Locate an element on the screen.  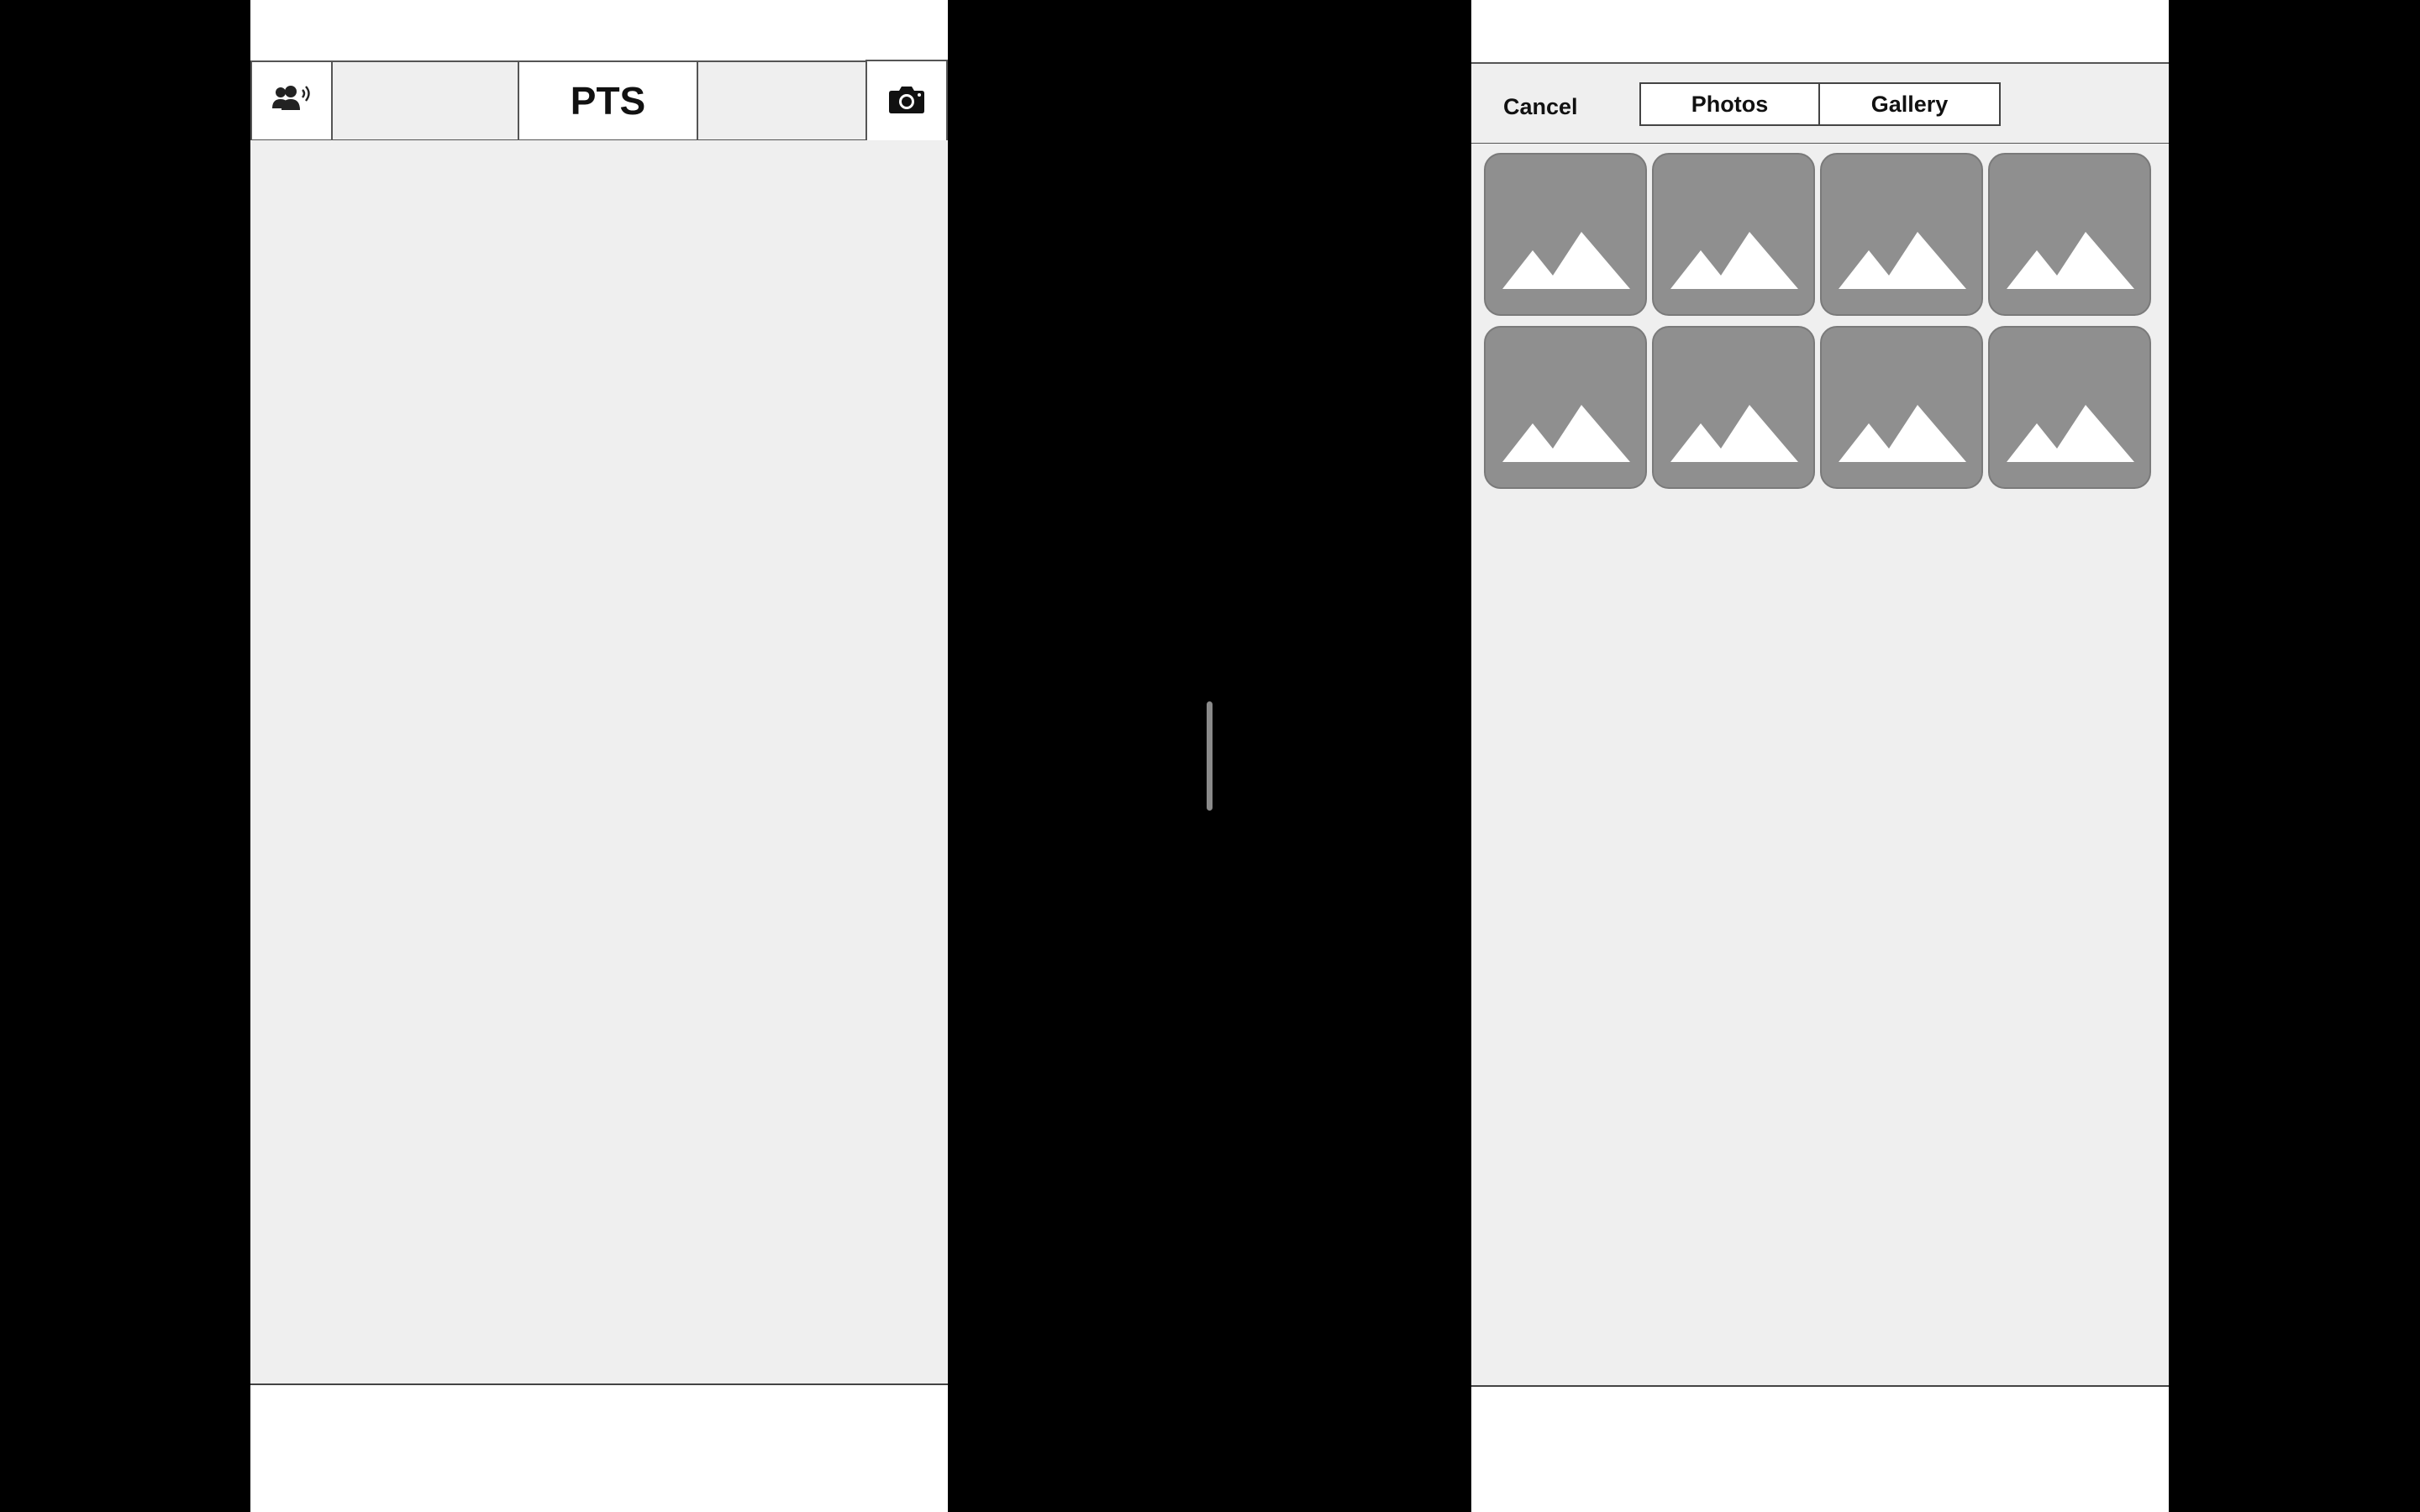
top-nav-bar: PTS is located at coordinates (599, 101).